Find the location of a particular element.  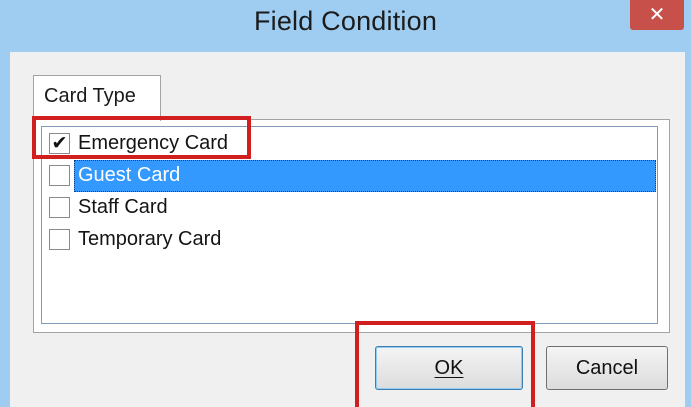

item-label: Guest Card is located at coordinates (129, 175).